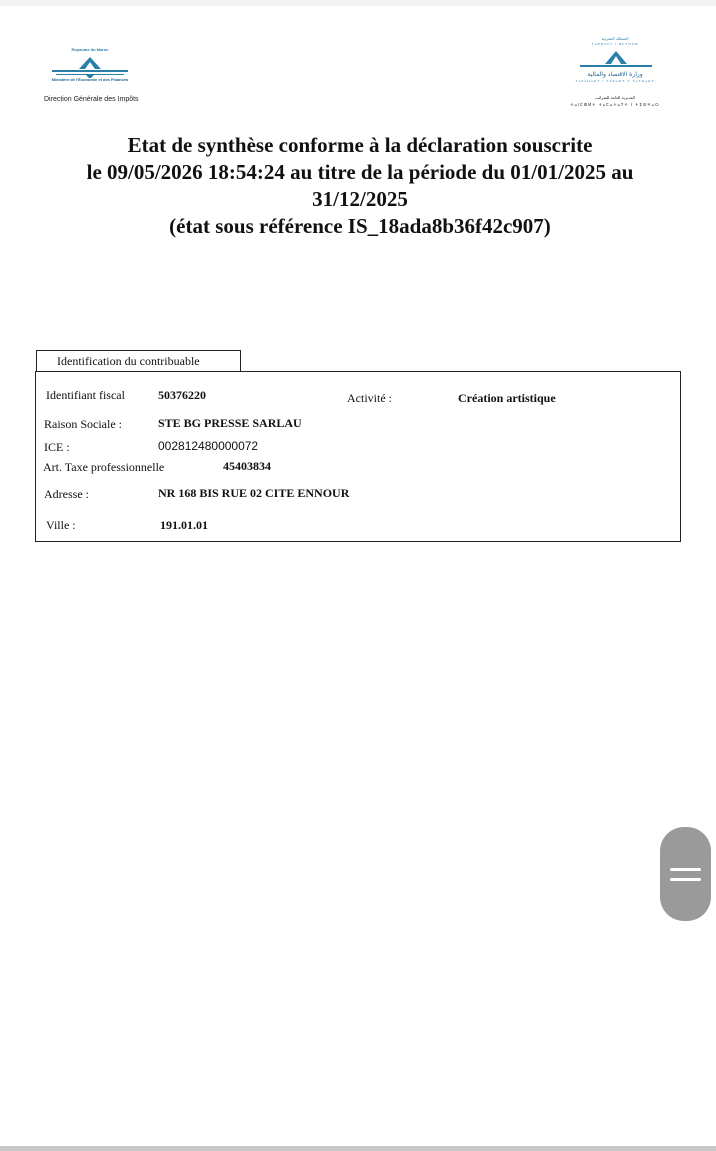 This screenshot has height=1151, width=716. I want to click on identifiant-fiscal-label: Identifiant fiscal, so click(85, 395).